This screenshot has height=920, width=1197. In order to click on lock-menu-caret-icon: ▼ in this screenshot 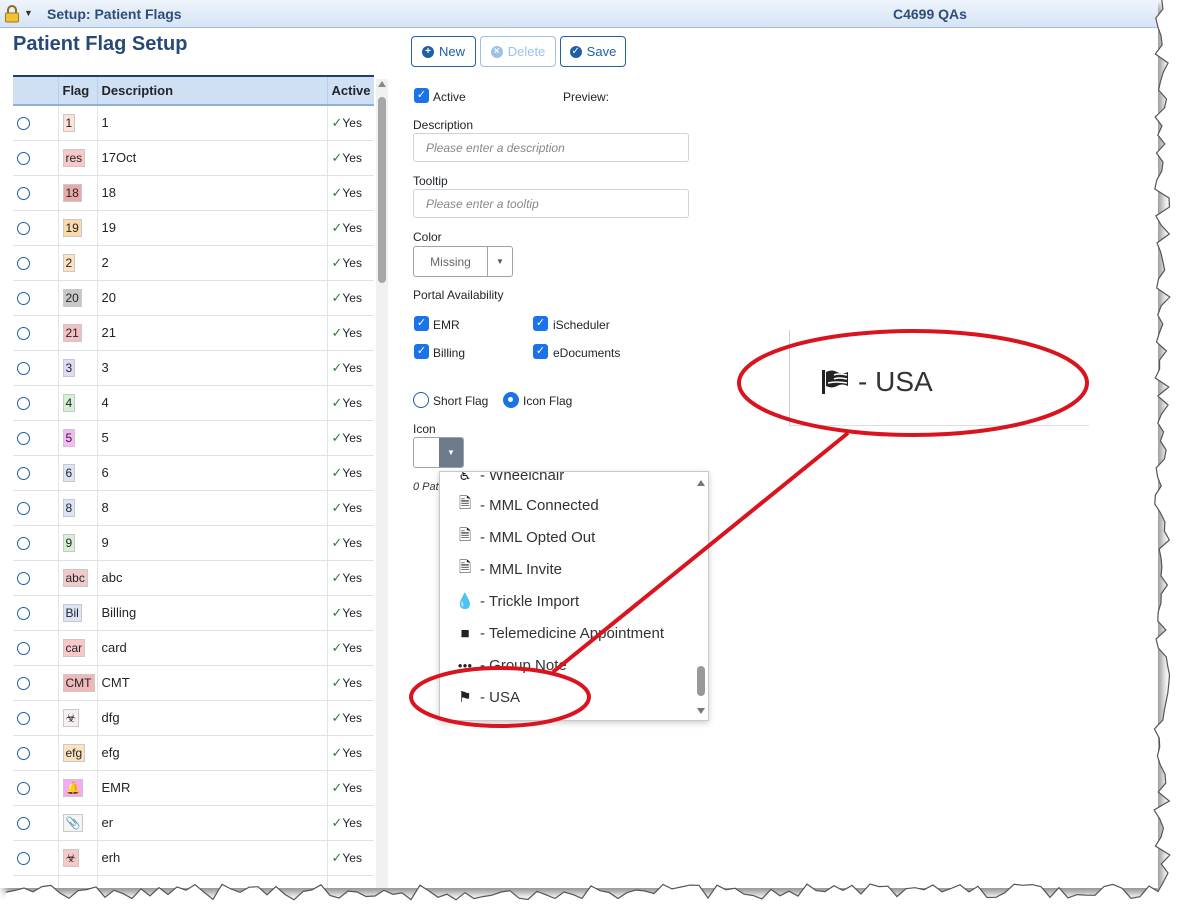, I will do `click(28, 13)`.